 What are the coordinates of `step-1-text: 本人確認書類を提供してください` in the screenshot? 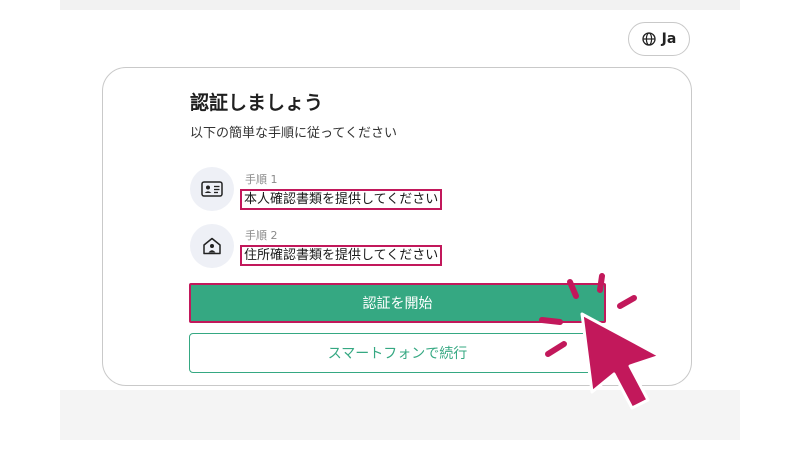 It's located at (341, 199).